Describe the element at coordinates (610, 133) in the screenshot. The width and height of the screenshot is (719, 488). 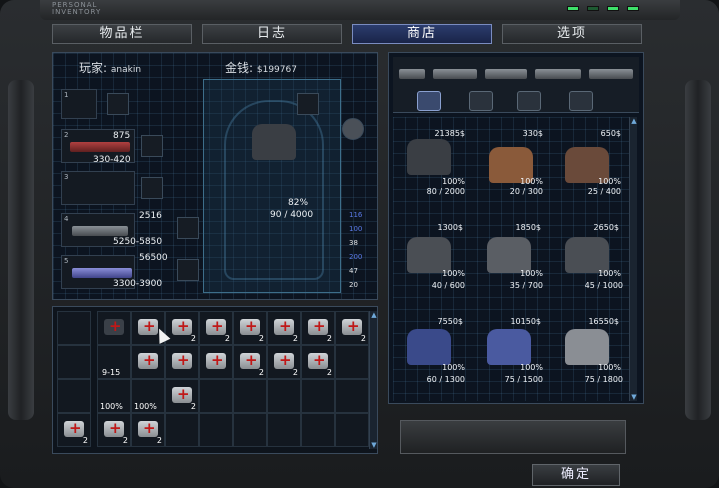
I see `item-price: 650$` at that location.